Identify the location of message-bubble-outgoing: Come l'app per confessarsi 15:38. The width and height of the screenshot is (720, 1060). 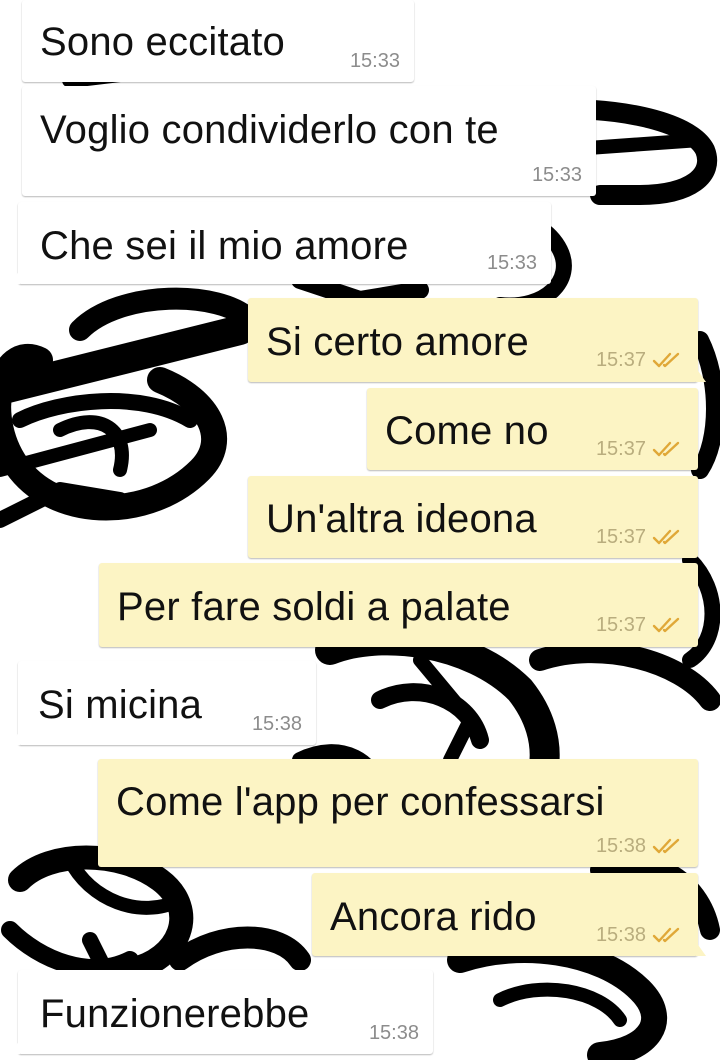
(398, 813).